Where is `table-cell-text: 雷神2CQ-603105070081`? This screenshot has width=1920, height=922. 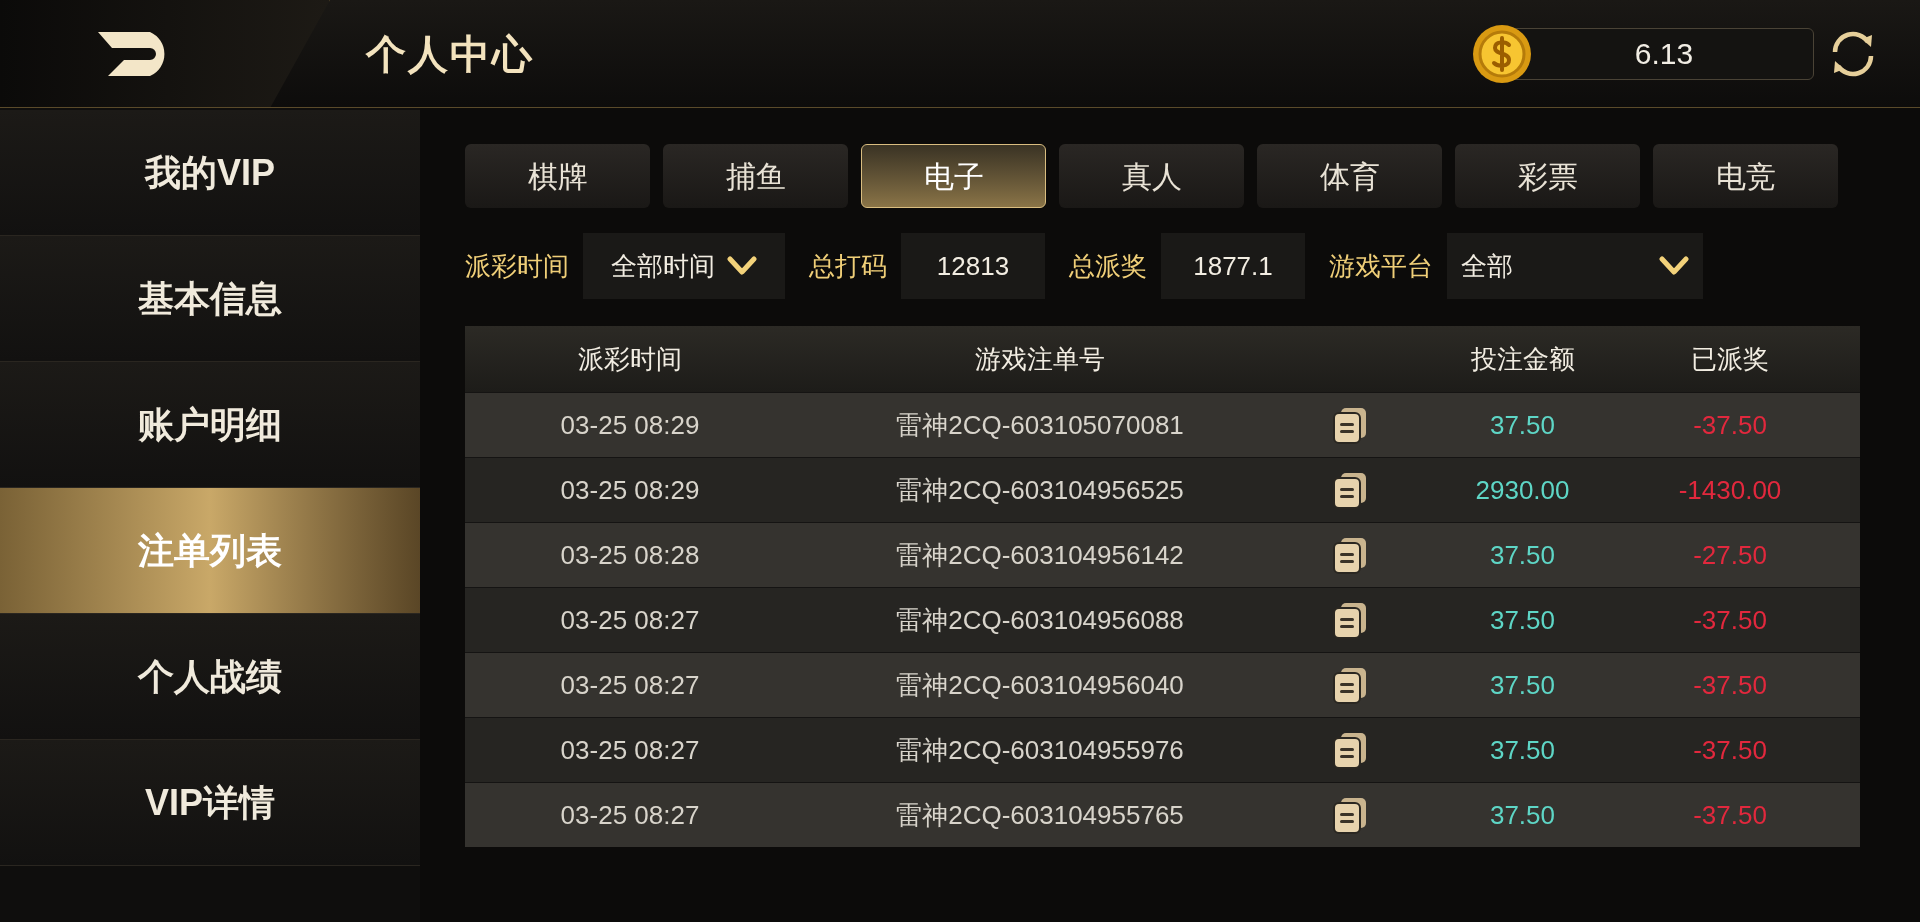 table-cell-text: 雷神2CQ-603105070081 is located at coordinates (1040, 425).